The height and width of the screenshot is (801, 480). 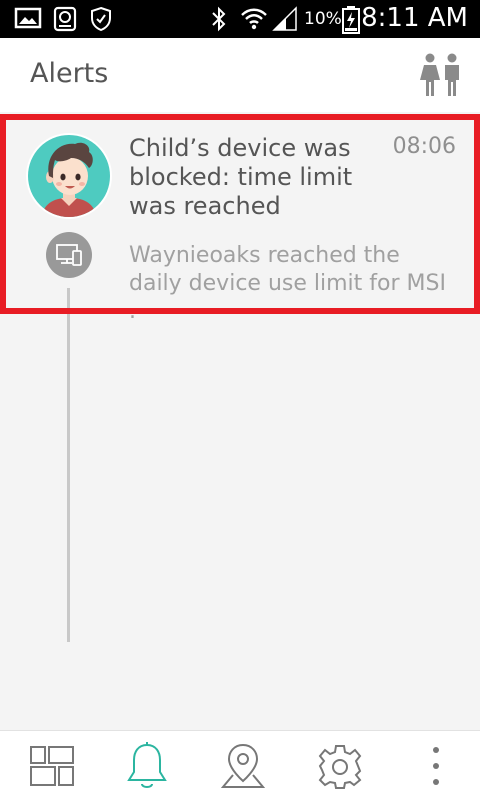 What do you see at coordinates (69, 176) in the screenshot?
I see `child-avatar` at bounding box center [69, 176].